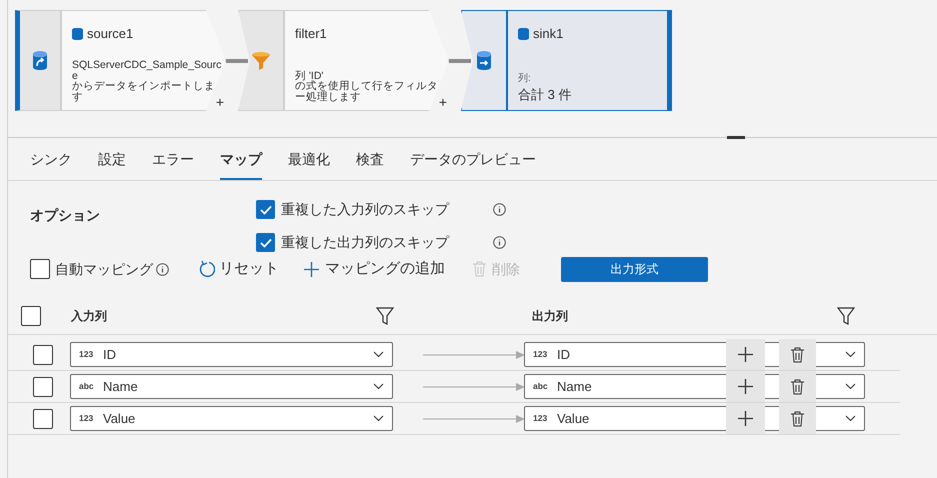  Describe the element at coordinates (51, 164) in the screenshot. I see `tab: シンク` at that location.